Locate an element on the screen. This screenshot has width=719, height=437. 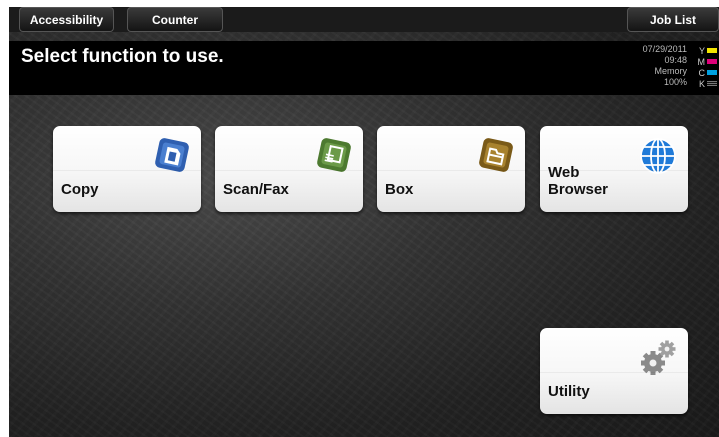
toner-row-k: K is located at coordinates (707, 83).